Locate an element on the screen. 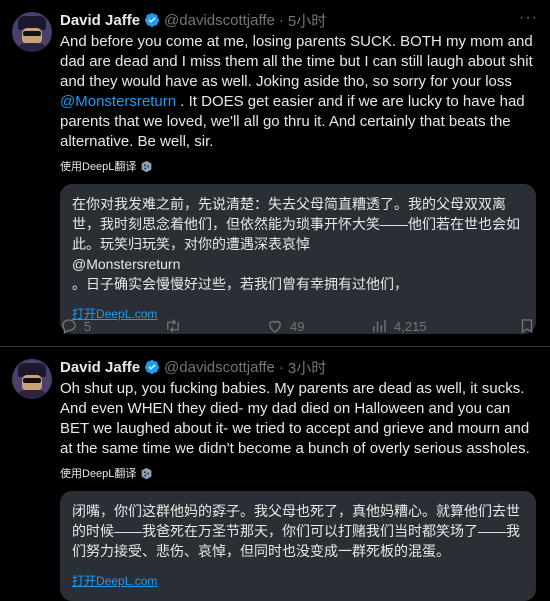 This screenshot has width=550, height=601. views-button: 4,215 is located at coordinates (398, 326).